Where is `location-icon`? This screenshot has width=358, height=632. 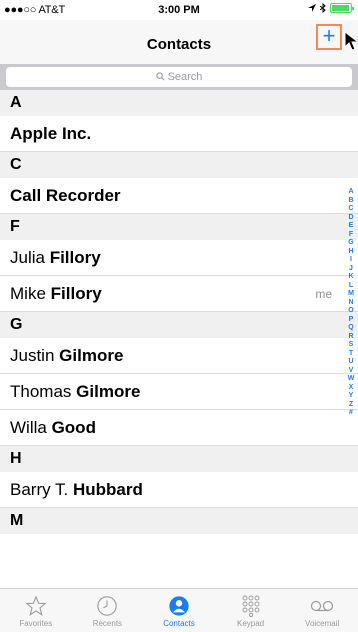
location-icon is located at coordinates (312, 8).